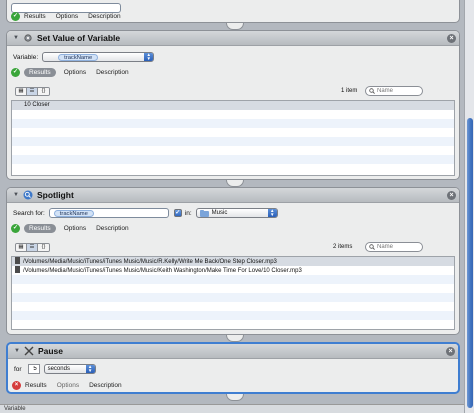 Image resolution: width=474 pixels, height=413 pixels. What do you see at coordinates (58, 369) in the screenshot?
I see `time-unit-value: seconds` at bounding box center [58, 369].